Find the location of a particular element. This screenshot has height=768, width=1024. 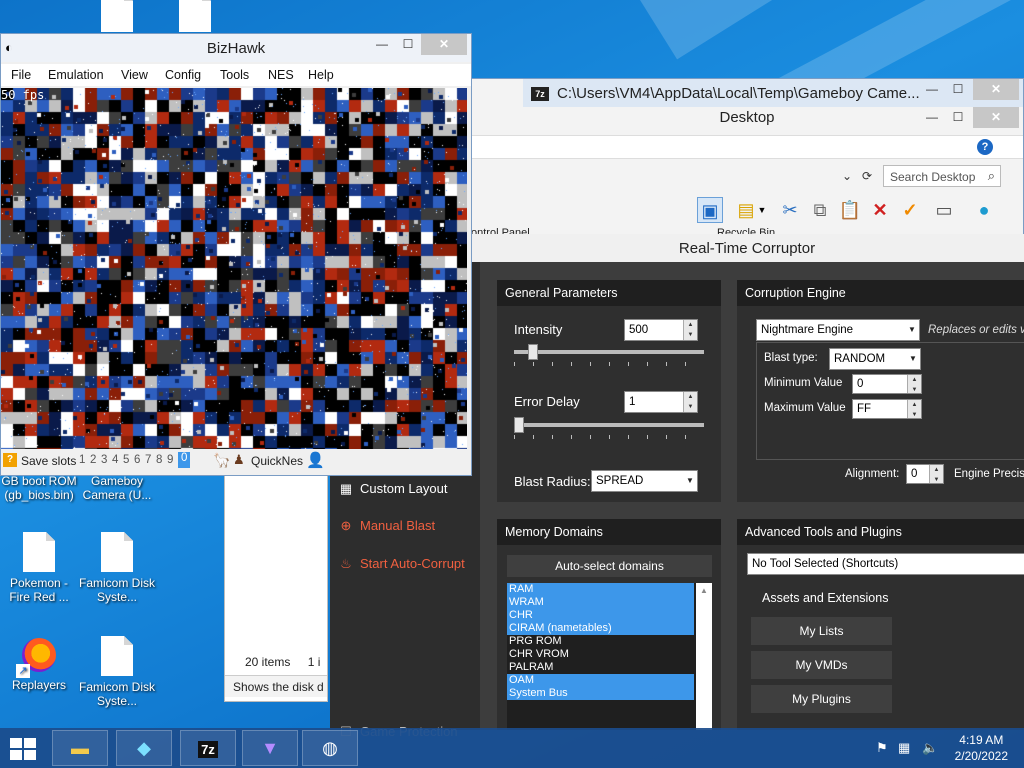

clock: 4:19 AM 2/20/2022 is located at coordinates (981, 748).